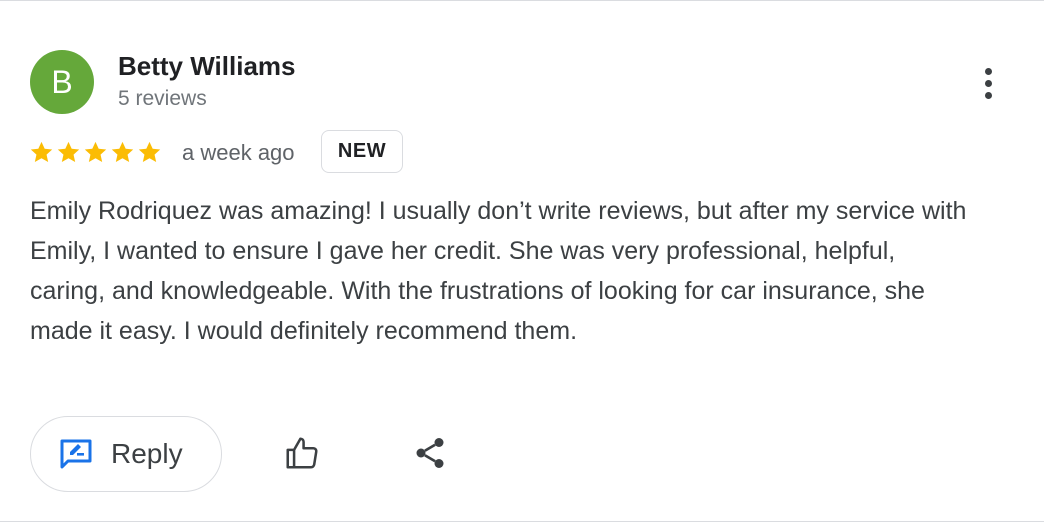  What do you see at coordinates (238, 152) in the screenshot?
I see `review-timestamp: a week ago` at bounding box center [238, 152].